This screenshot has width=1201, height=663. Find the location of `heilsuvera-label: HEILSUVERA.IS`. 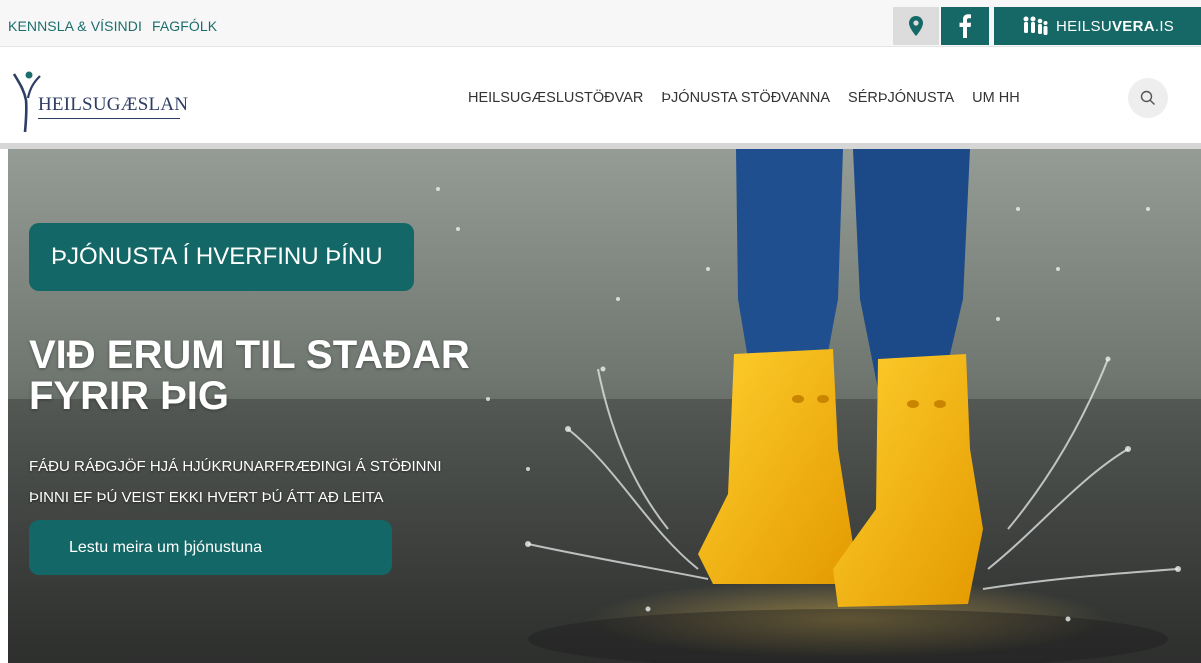

heilsuvera-label: HEILSUVERA.IS is located at coordinates (1115, 26).